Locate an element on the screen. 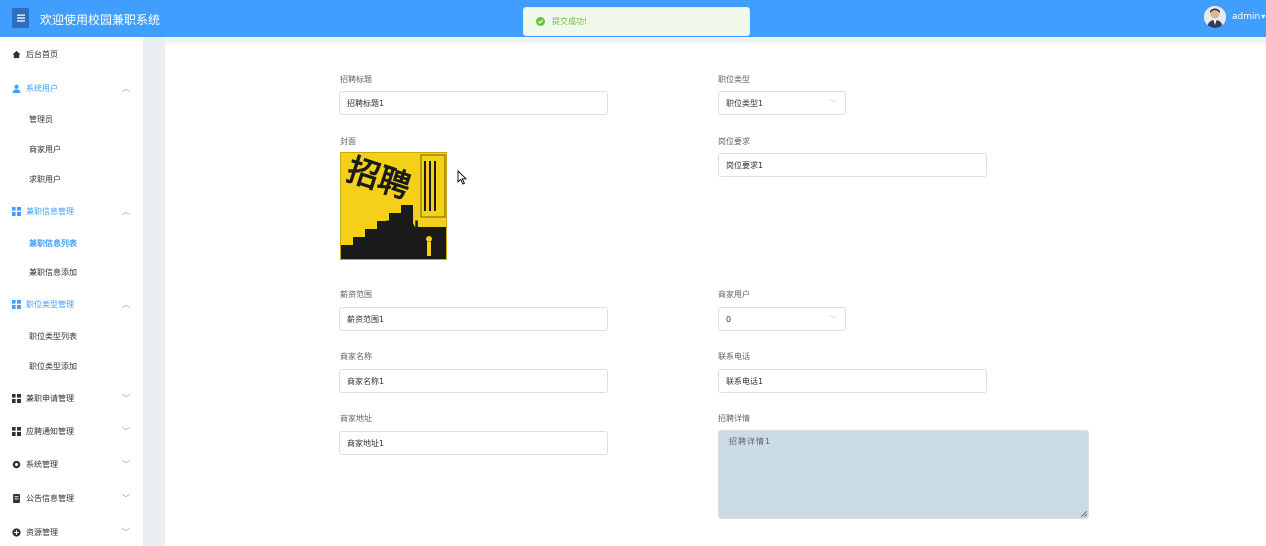 Image resolution: width=1266 pixels, height=546 pixels. merchant-user-label: 商家用户 is located at coordinates (734, 294).